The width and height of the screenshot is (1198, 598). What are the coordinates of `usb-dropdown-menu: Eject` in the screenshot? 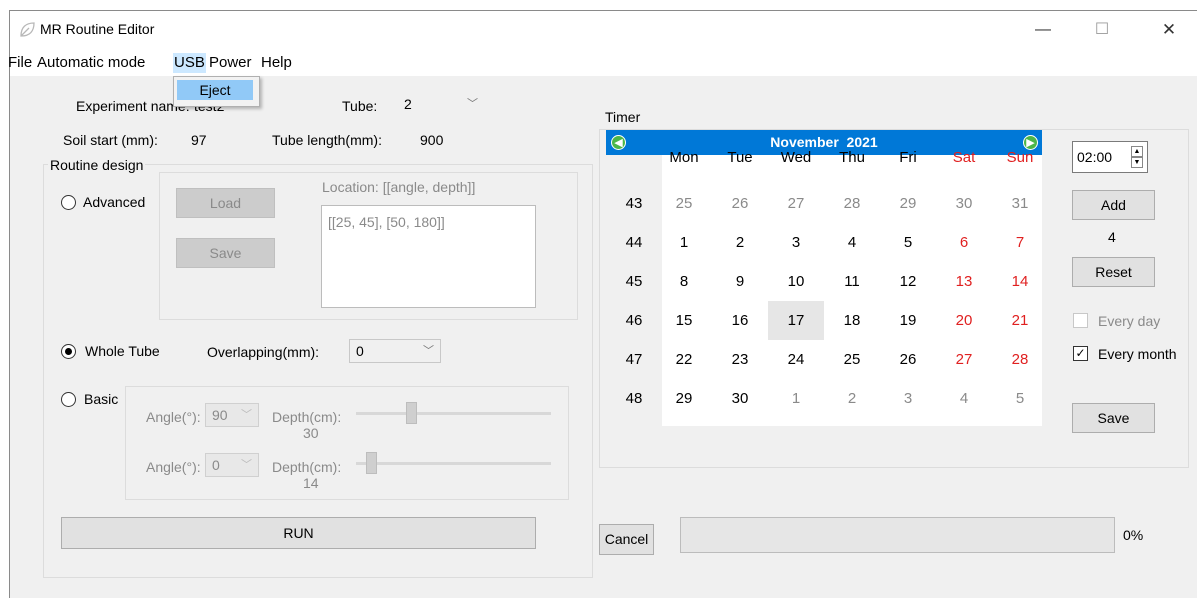 It's located at (216, 91).